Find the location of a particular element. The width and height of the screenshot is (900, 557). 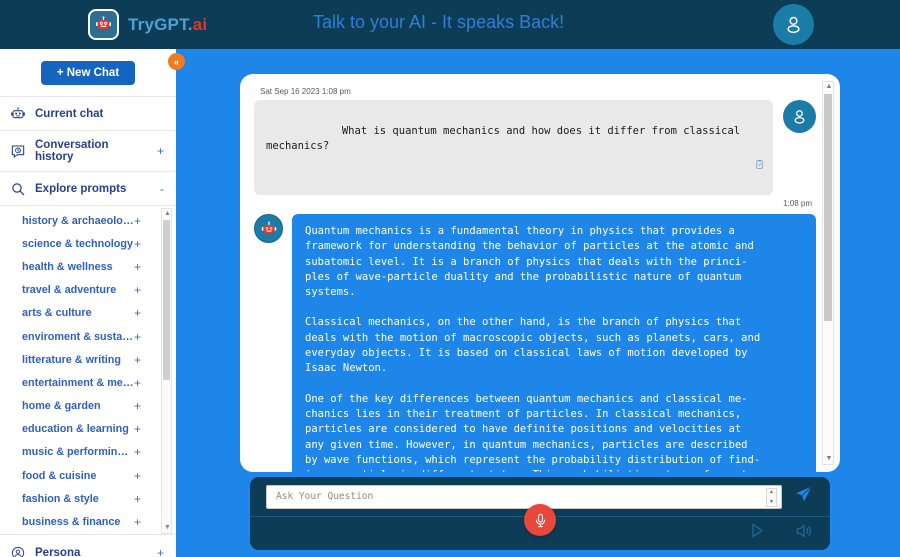

microphone-button is located at coordinates (540, 520).